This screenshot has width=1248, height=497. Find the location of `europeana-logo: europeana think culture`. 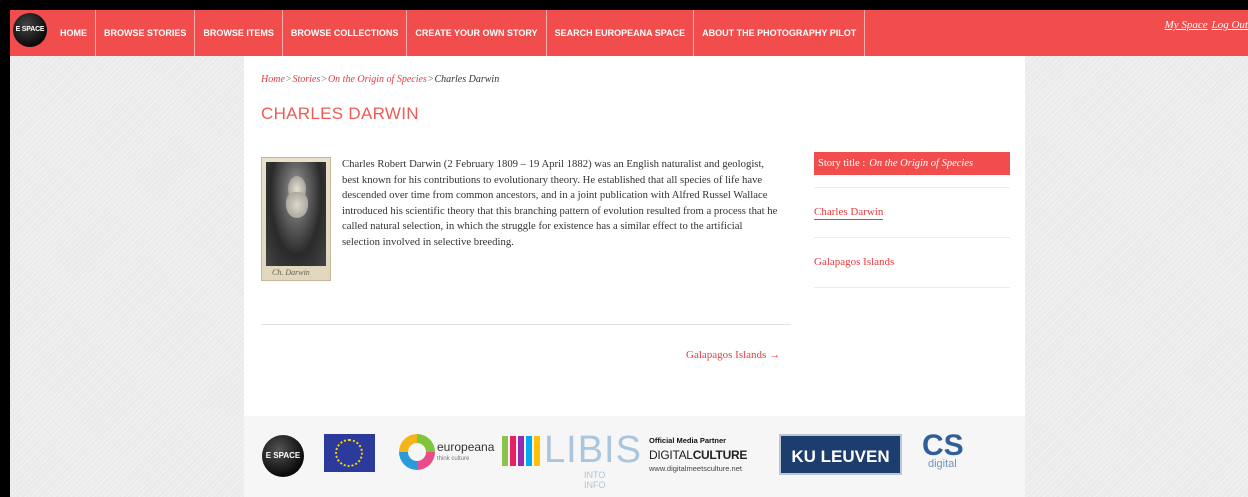

europeana-logo: europeana think culture is located at coordinates (449, 457).